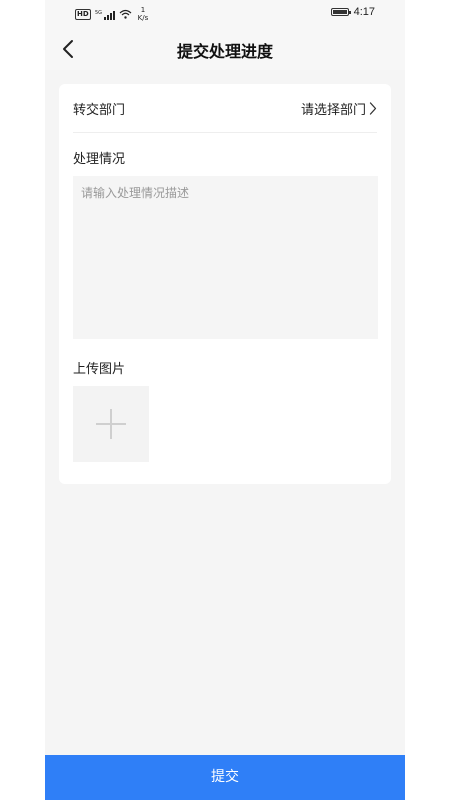 The image size is (450, 800). Describe the element at coordinates (225, 777) in the screenshot. I see `submit-button: 提交` at that location.